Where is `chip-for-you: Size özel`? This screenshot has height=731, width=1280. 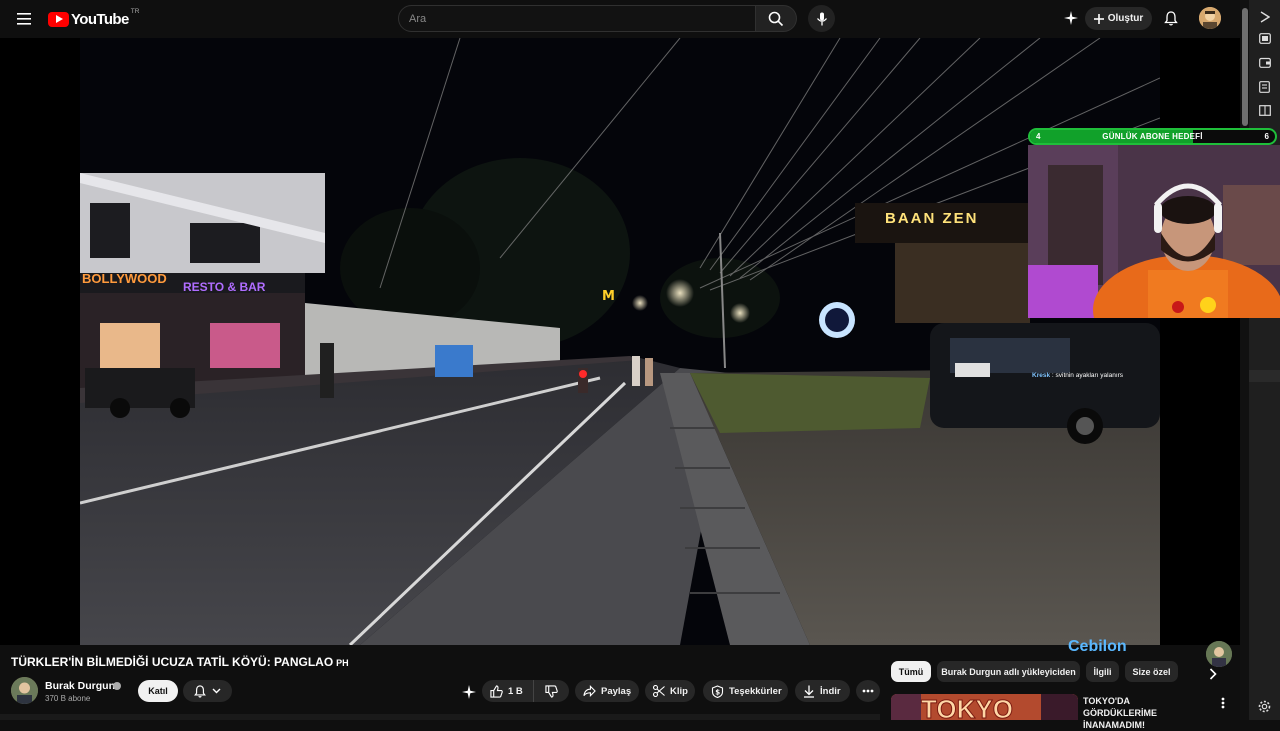
chip-for-you: Size özel is located at coordinates (1151, 671).